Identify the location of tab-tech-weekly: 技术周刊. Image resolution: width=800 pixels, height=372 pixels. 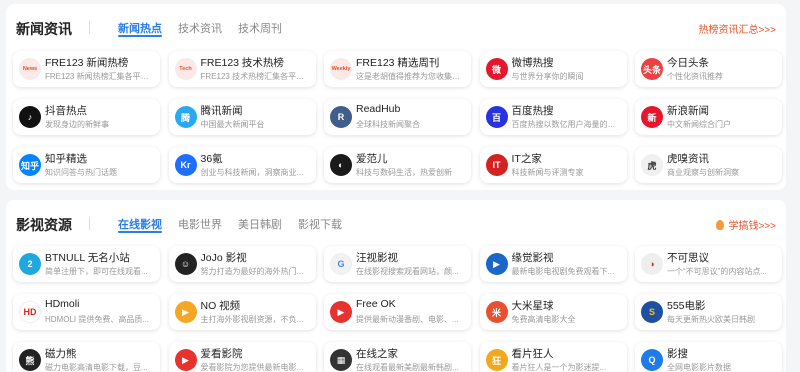
(260, 28).